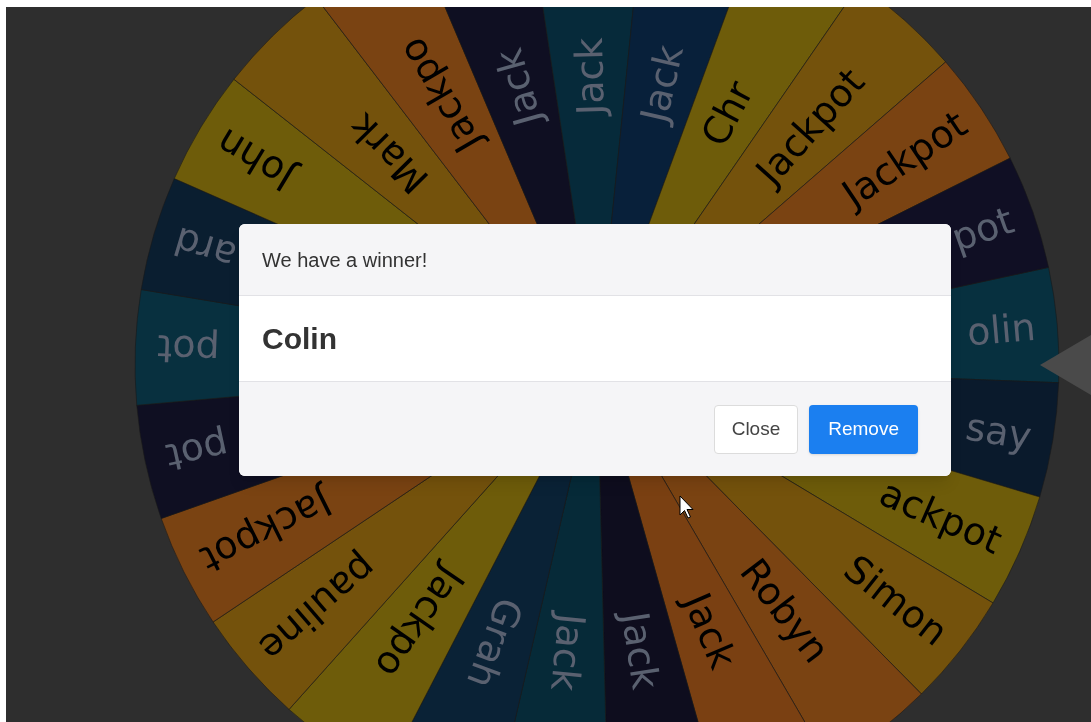 The height and width of the screenshot is (722, 1091). What do you see at coordinates (756, 429) in the screenshot?
I see `close-button: Close` at bounding box center [756, 429].